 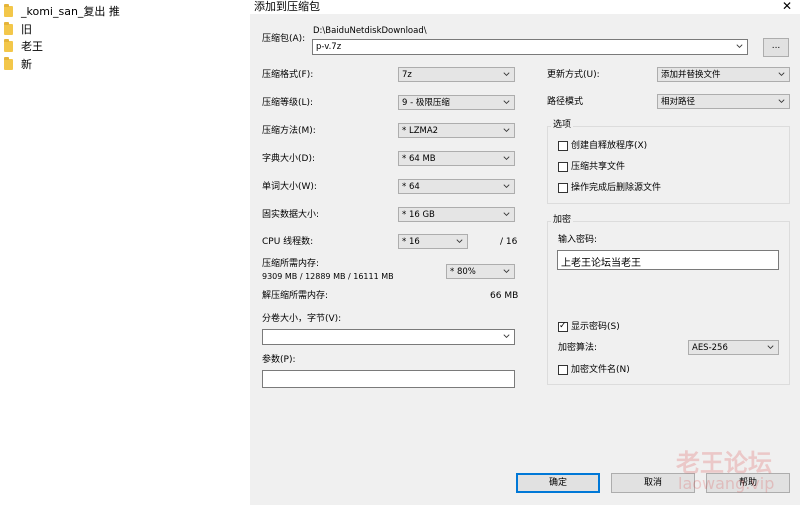 I want to click on delete-source-checkbox, so click(x=563, y=188).